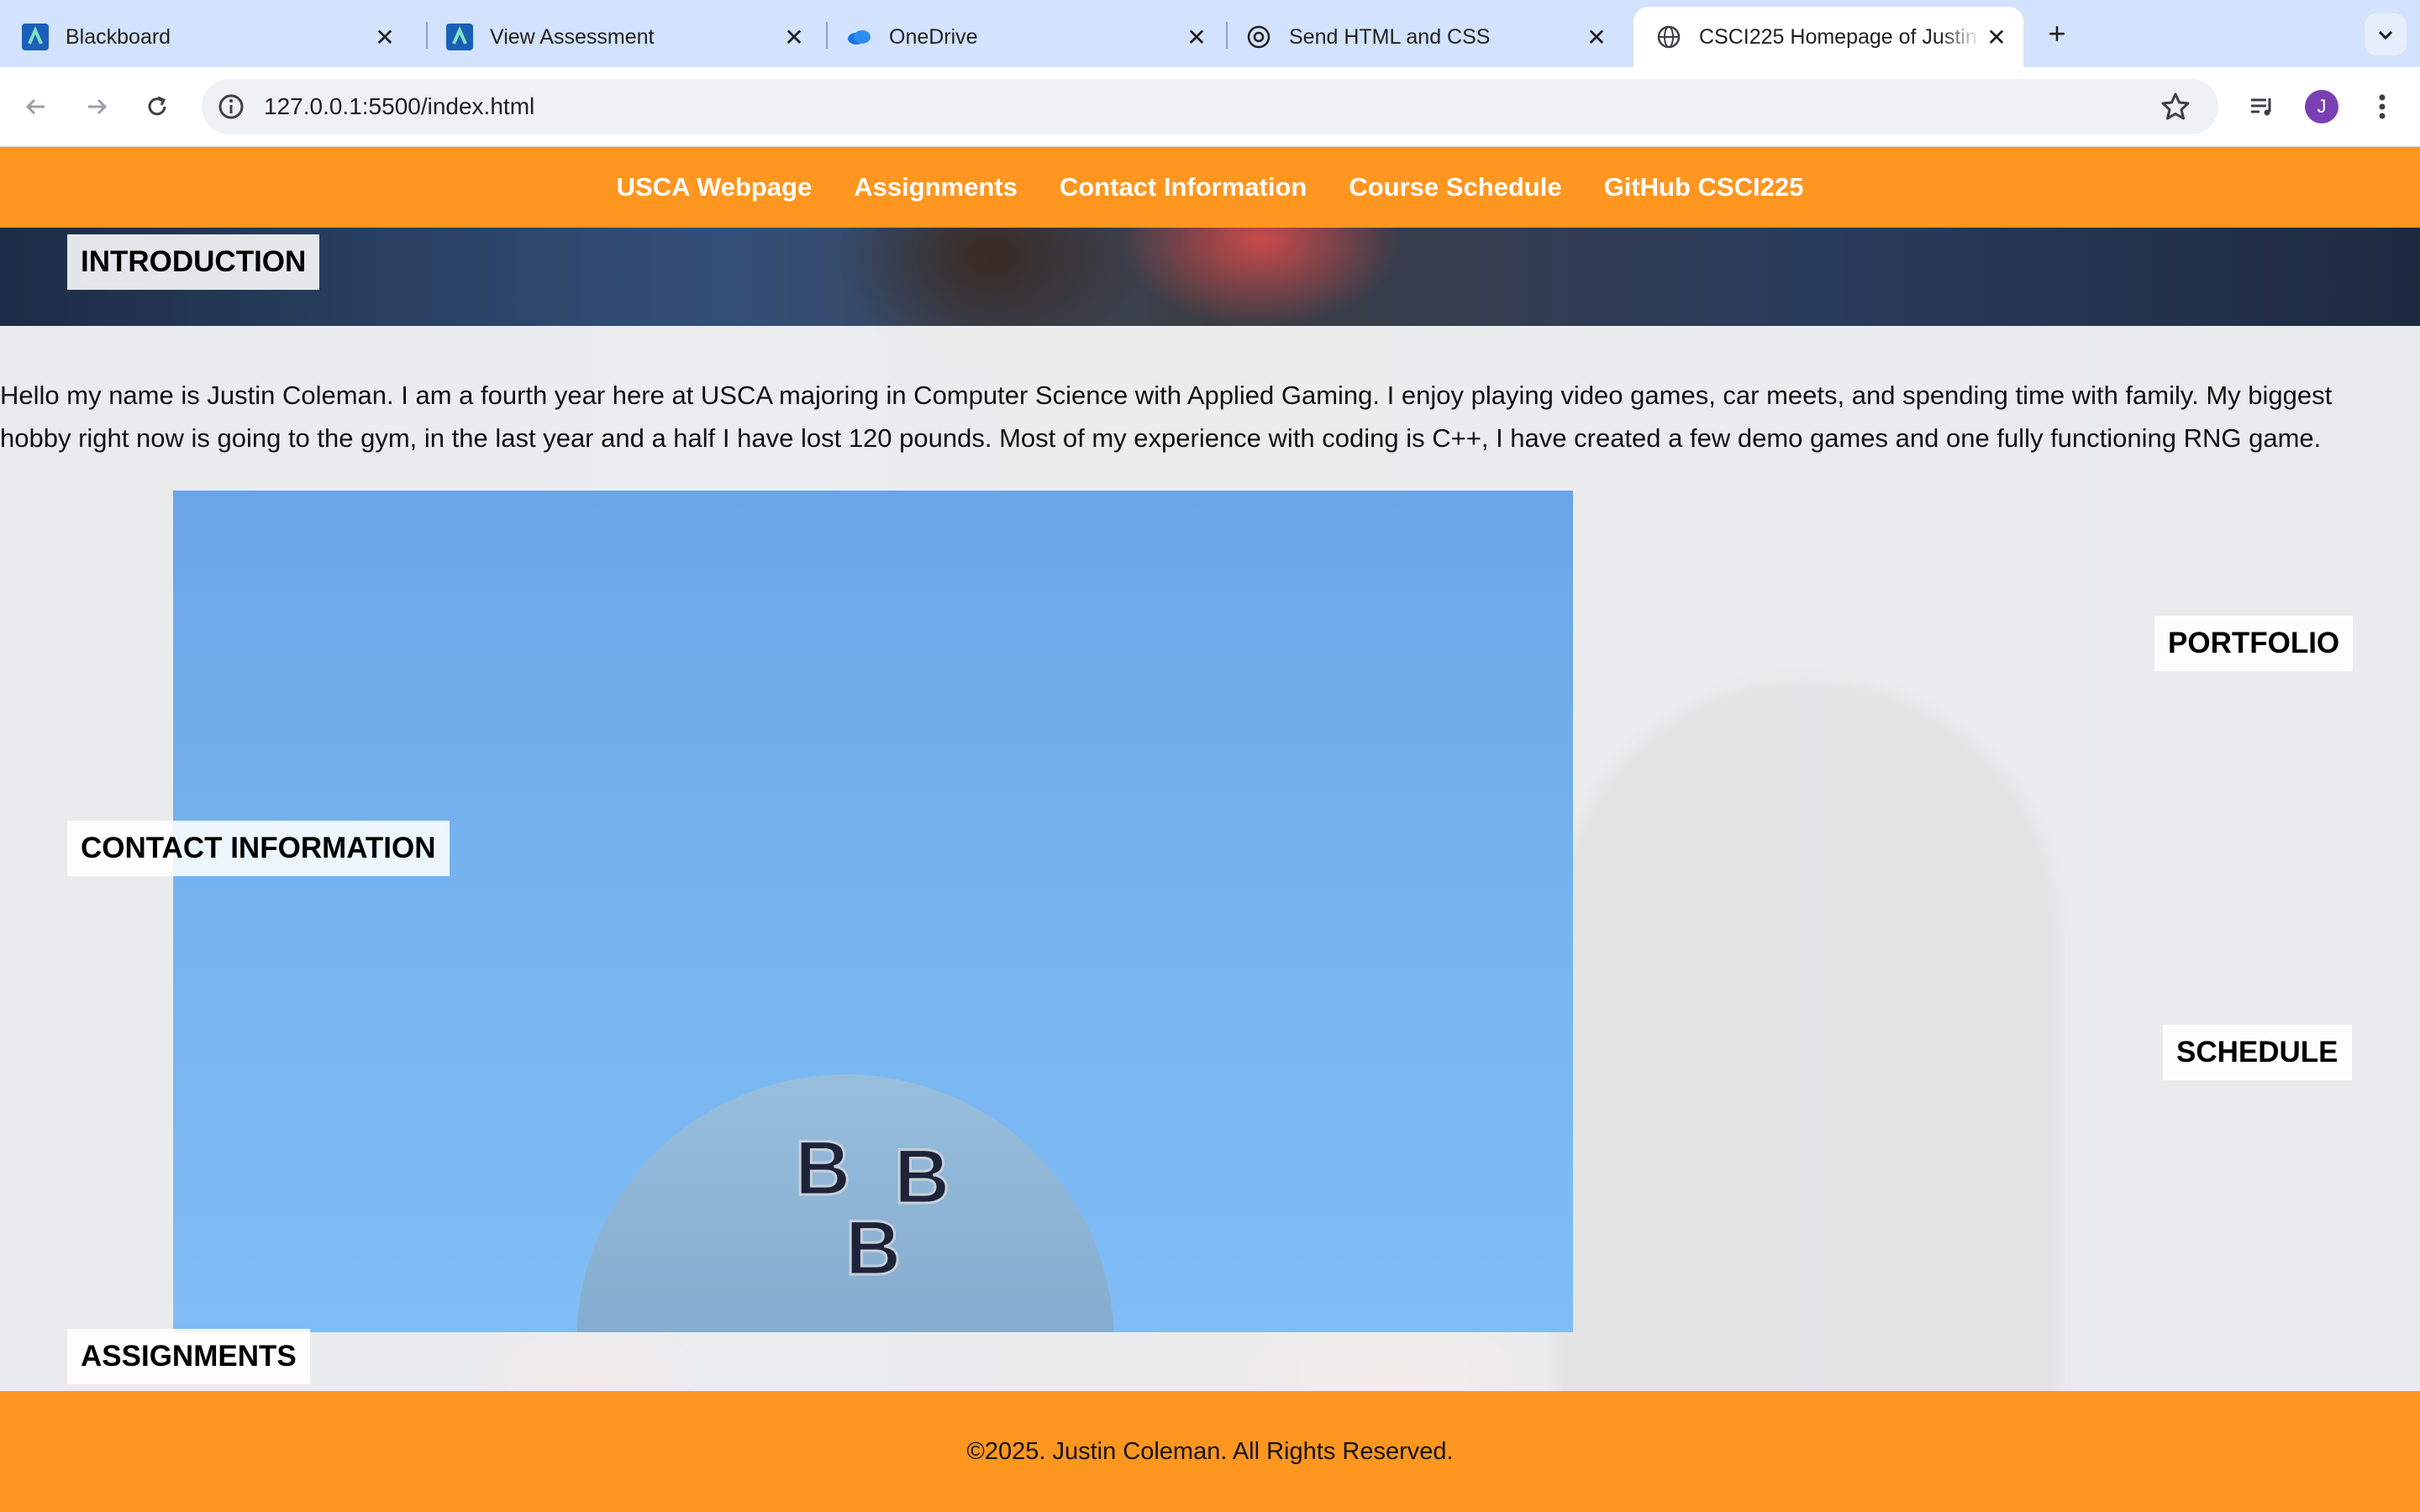  Describe the element at coordinates (1390, 36) in the screenshot. I see `tab-title: Send HTML and CSS` at that location.